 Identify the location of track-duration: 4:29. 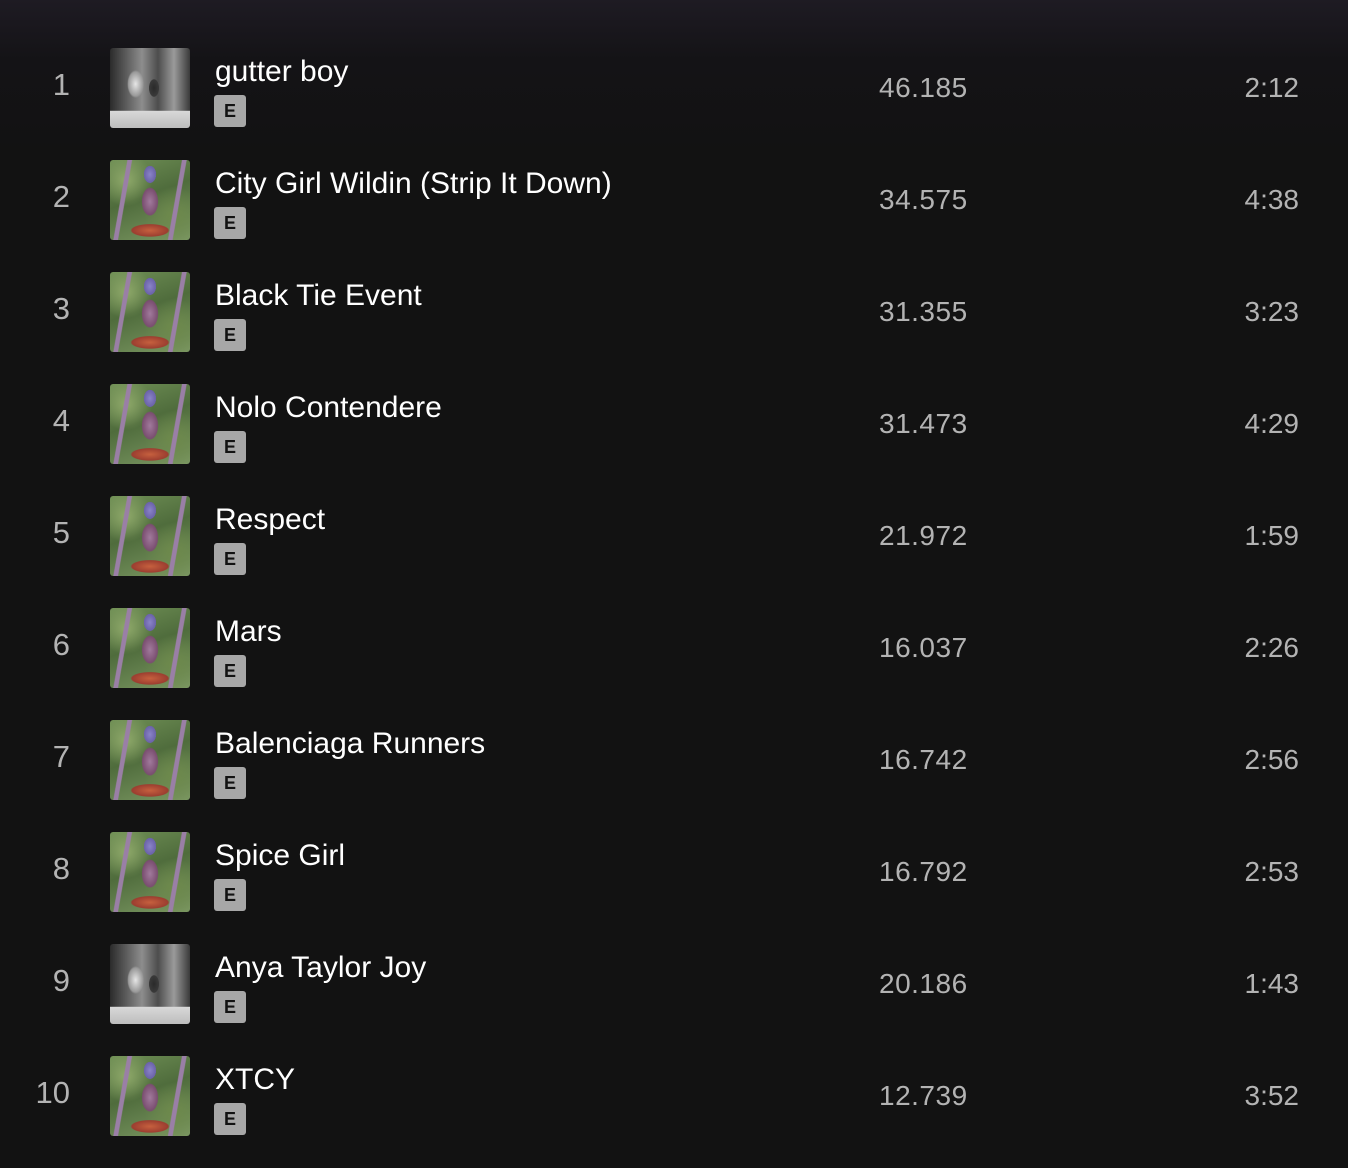
(1272, 423).